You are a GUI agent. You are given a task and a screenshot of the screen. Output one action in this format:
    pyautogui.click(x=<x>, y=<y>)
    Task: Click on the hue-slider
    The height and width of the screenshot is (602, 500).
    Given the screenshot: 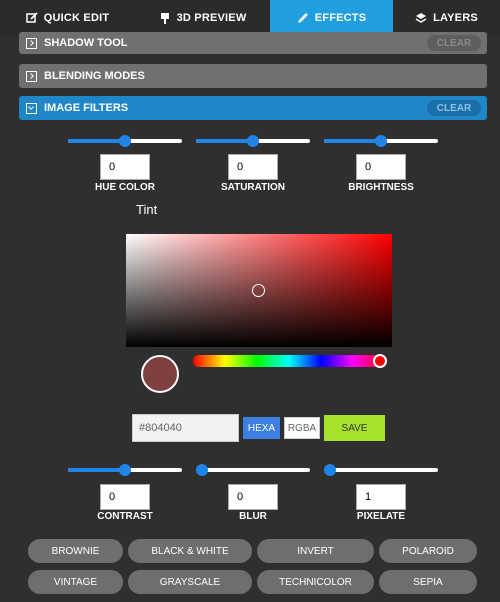 What is the action you would take?
    pyautogui.click(x=290, y=361)
    